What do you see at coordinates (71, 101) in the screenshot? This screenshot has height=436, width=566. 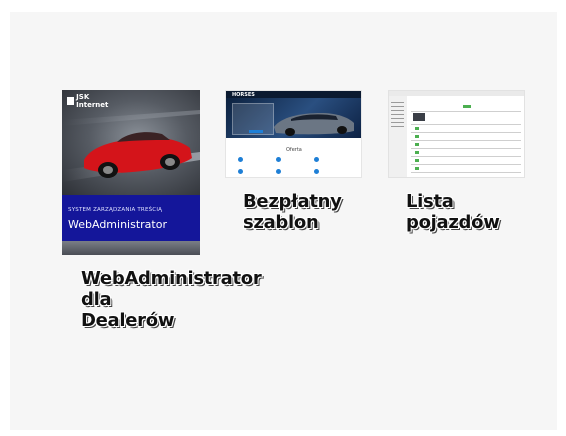 I see `logo-mark-icon` at bounding box center [71, 101].